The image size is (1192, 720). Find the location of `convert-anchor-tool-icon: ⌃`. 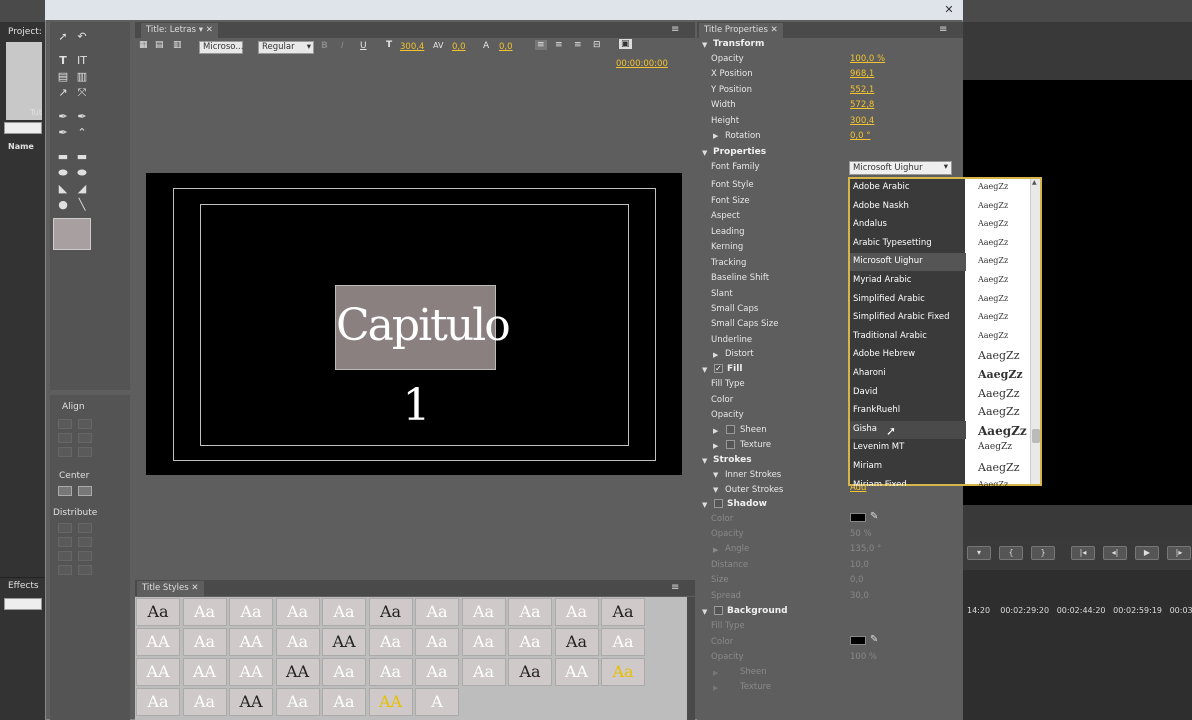

convert-anchor-tool-icon: ⌃ is located at coordinates (82, 133).